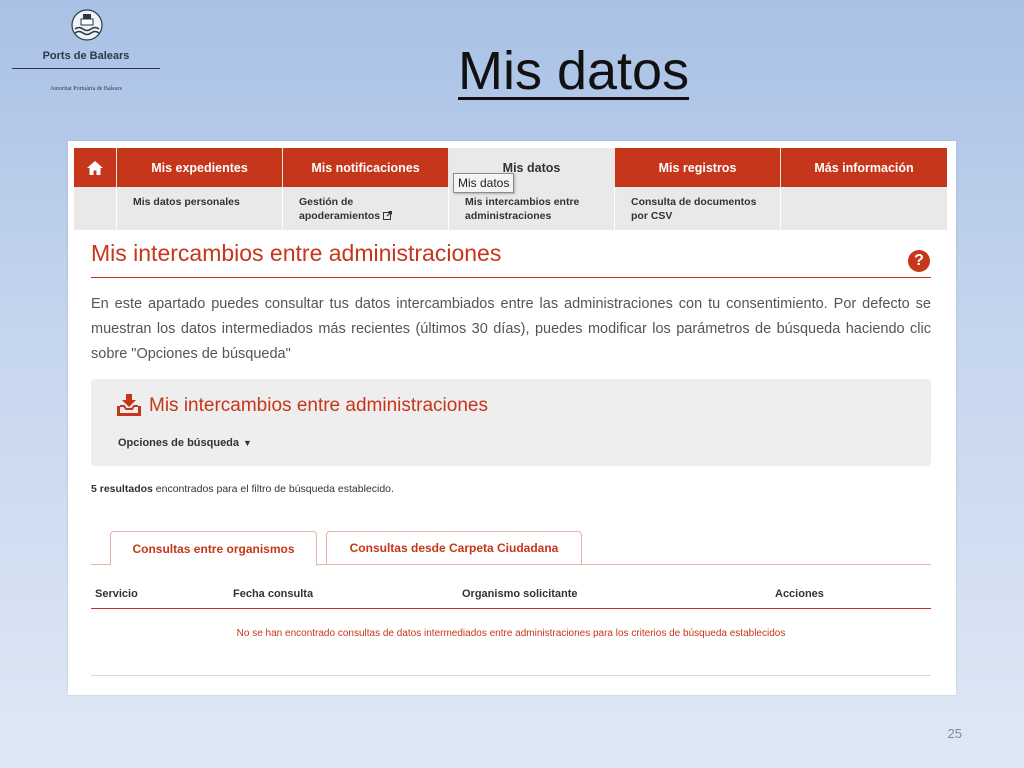  What do you see at coordinates (511, 608) in the screenshot?
I see `table-header-divider` at bounding box center [511, 608].